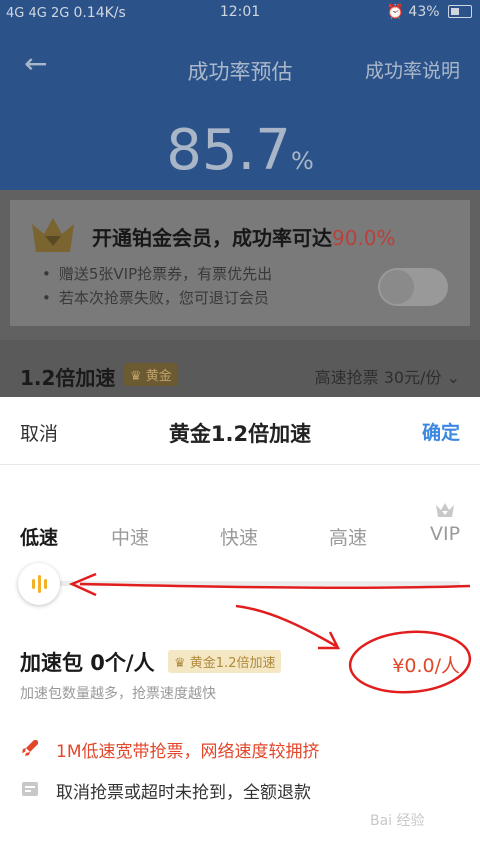 The width and height of the screenshot is (480, 853). What do you see at coordinates (302, 161) in the screenshot?
I see `rate-unit: %` at bounding box center [302, 161].